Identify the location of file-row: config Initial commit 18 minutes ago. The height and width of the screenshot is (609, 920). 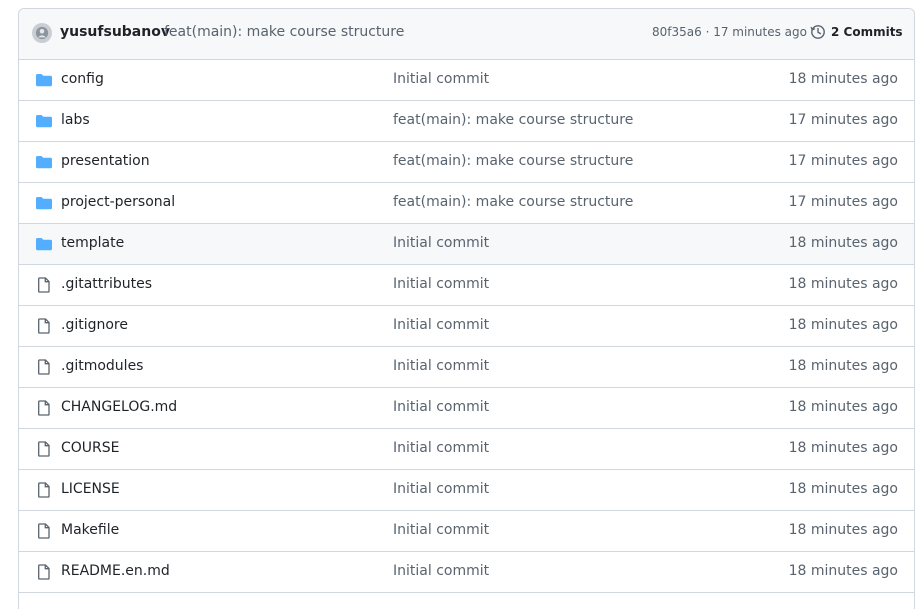
(466, 80).